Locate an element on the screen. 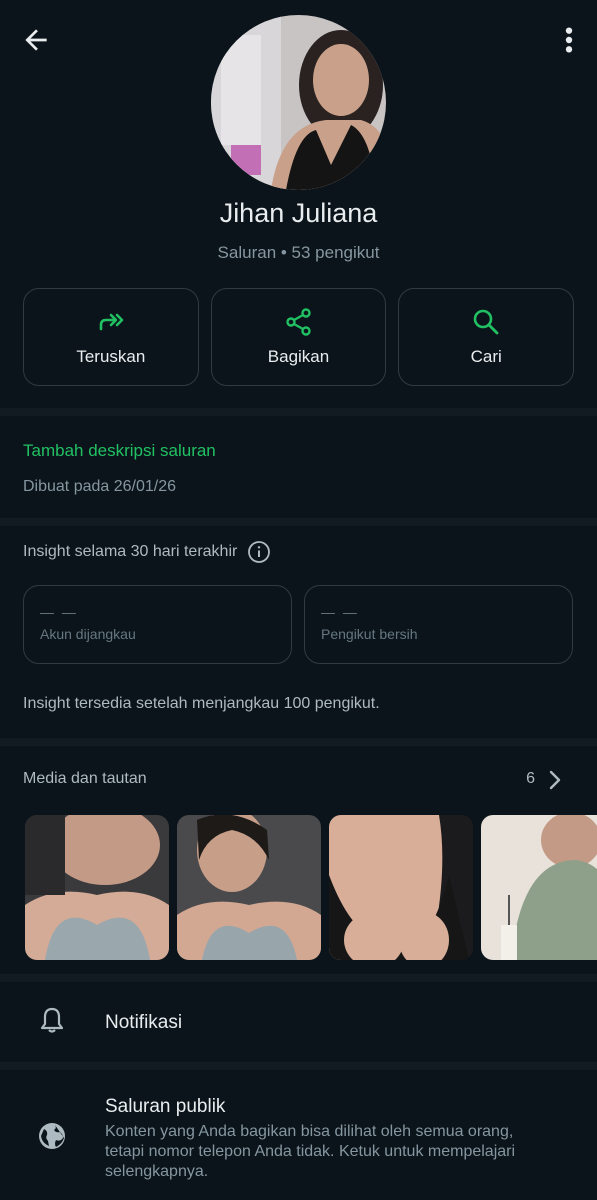  search-icon is located at coordinates (486, 322).